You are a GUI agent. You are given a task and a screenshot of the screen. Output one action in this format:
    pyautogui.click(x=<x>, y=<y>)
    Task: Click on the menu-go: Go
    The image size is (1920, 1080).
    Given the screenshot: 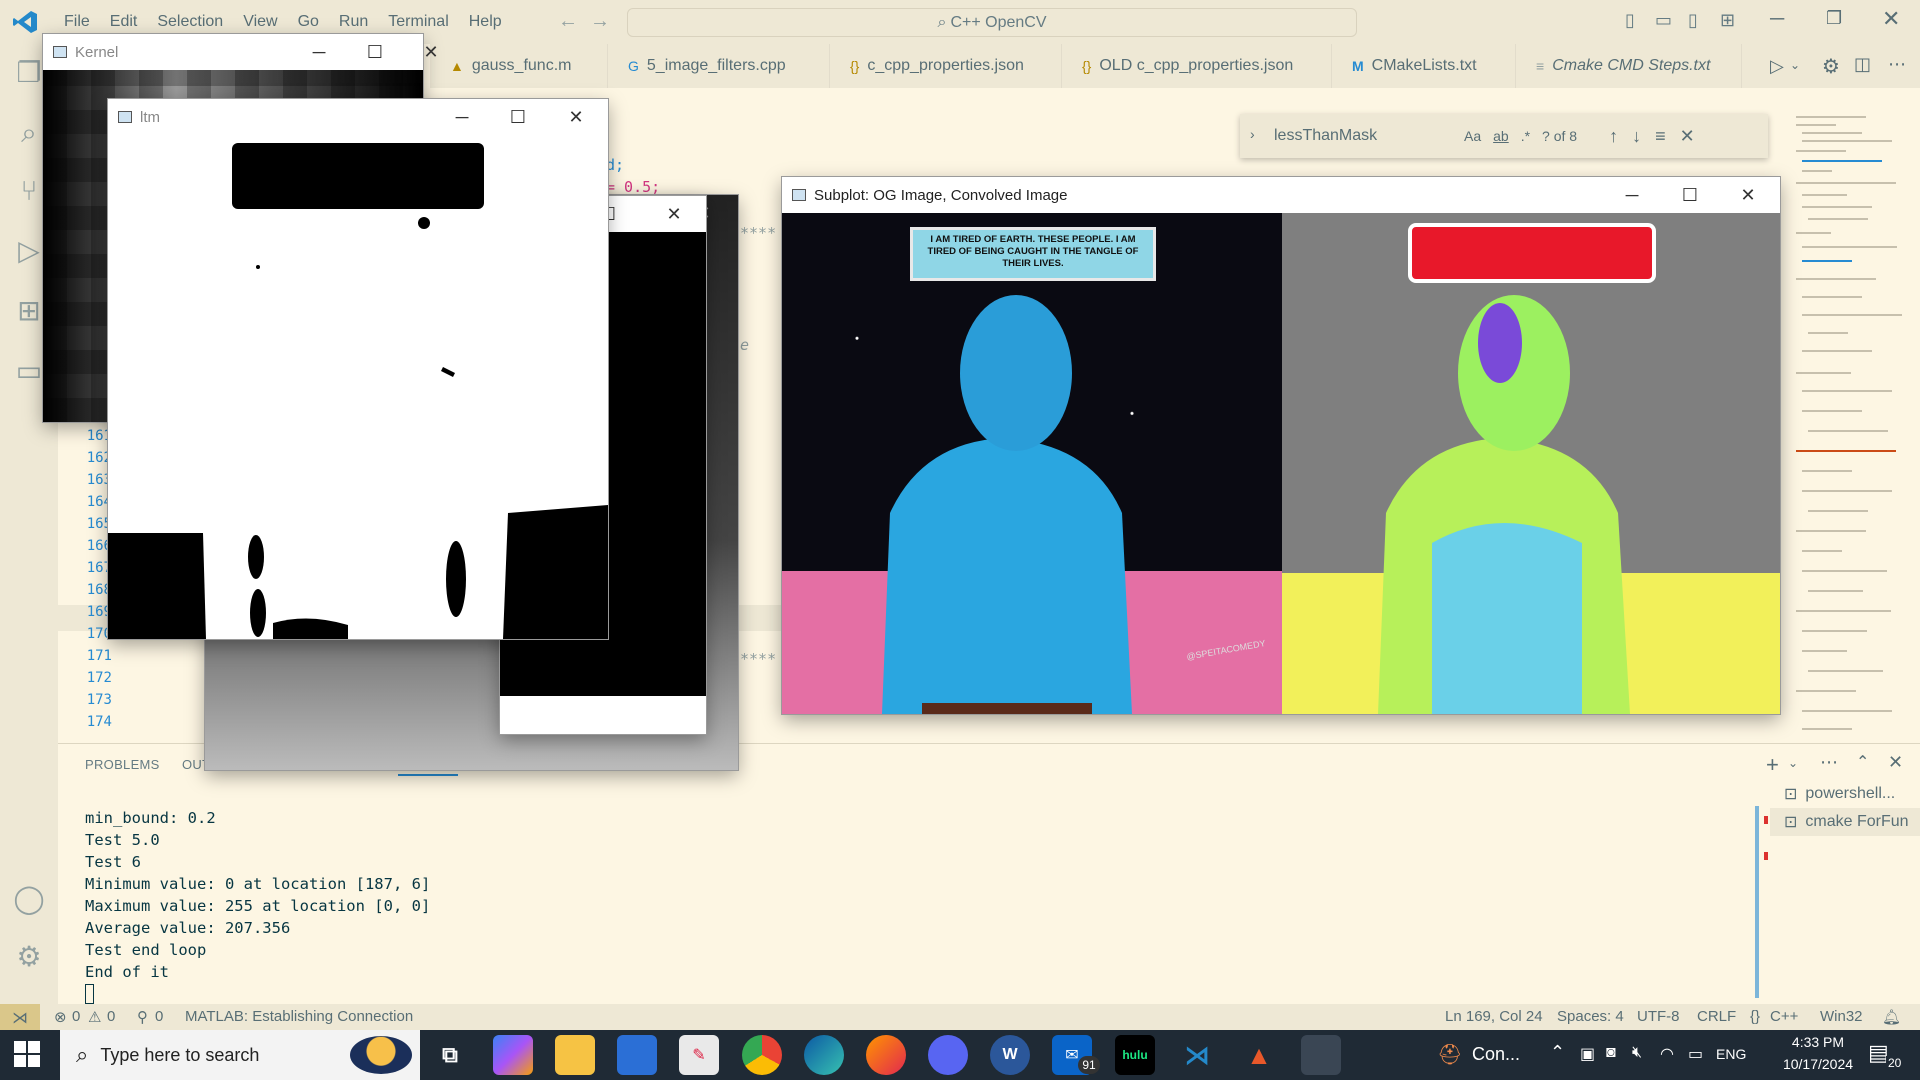 What is the action you would take?
    pyautogui.click(x=308, y=22)
    